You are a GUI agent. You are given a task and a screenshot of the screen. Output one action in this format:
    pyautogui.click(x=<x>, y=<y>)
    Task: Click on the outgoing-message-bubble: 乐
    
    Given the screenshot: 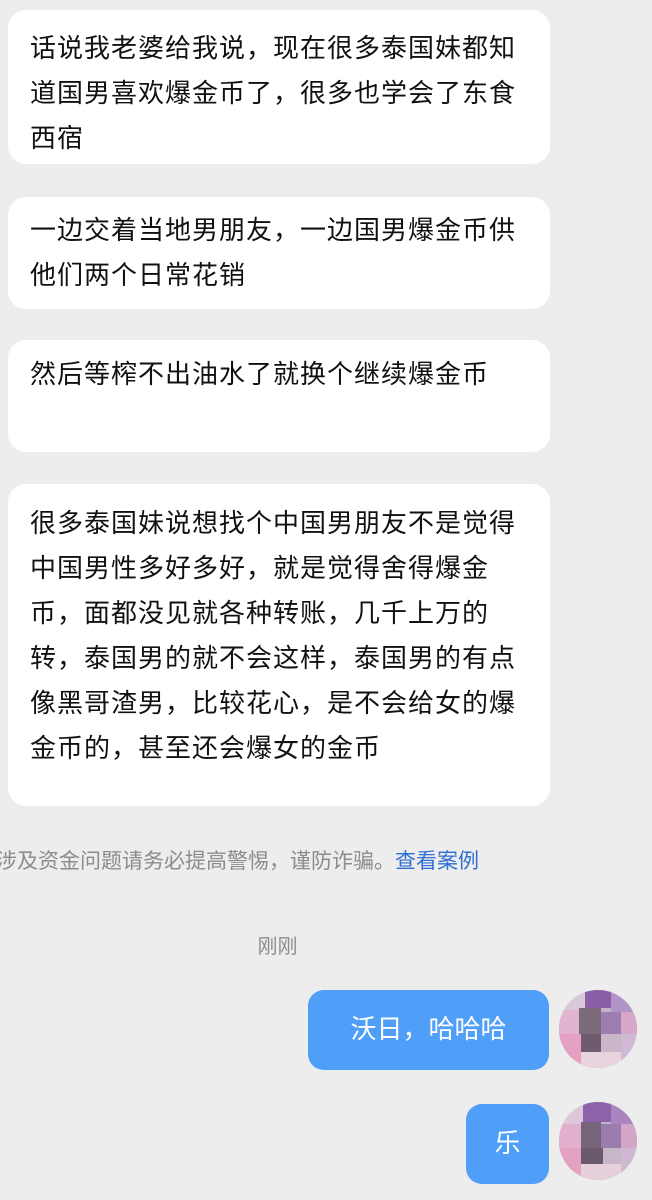 What is the action you would take?
    pyautogui.click(x=507, y=1144)
    